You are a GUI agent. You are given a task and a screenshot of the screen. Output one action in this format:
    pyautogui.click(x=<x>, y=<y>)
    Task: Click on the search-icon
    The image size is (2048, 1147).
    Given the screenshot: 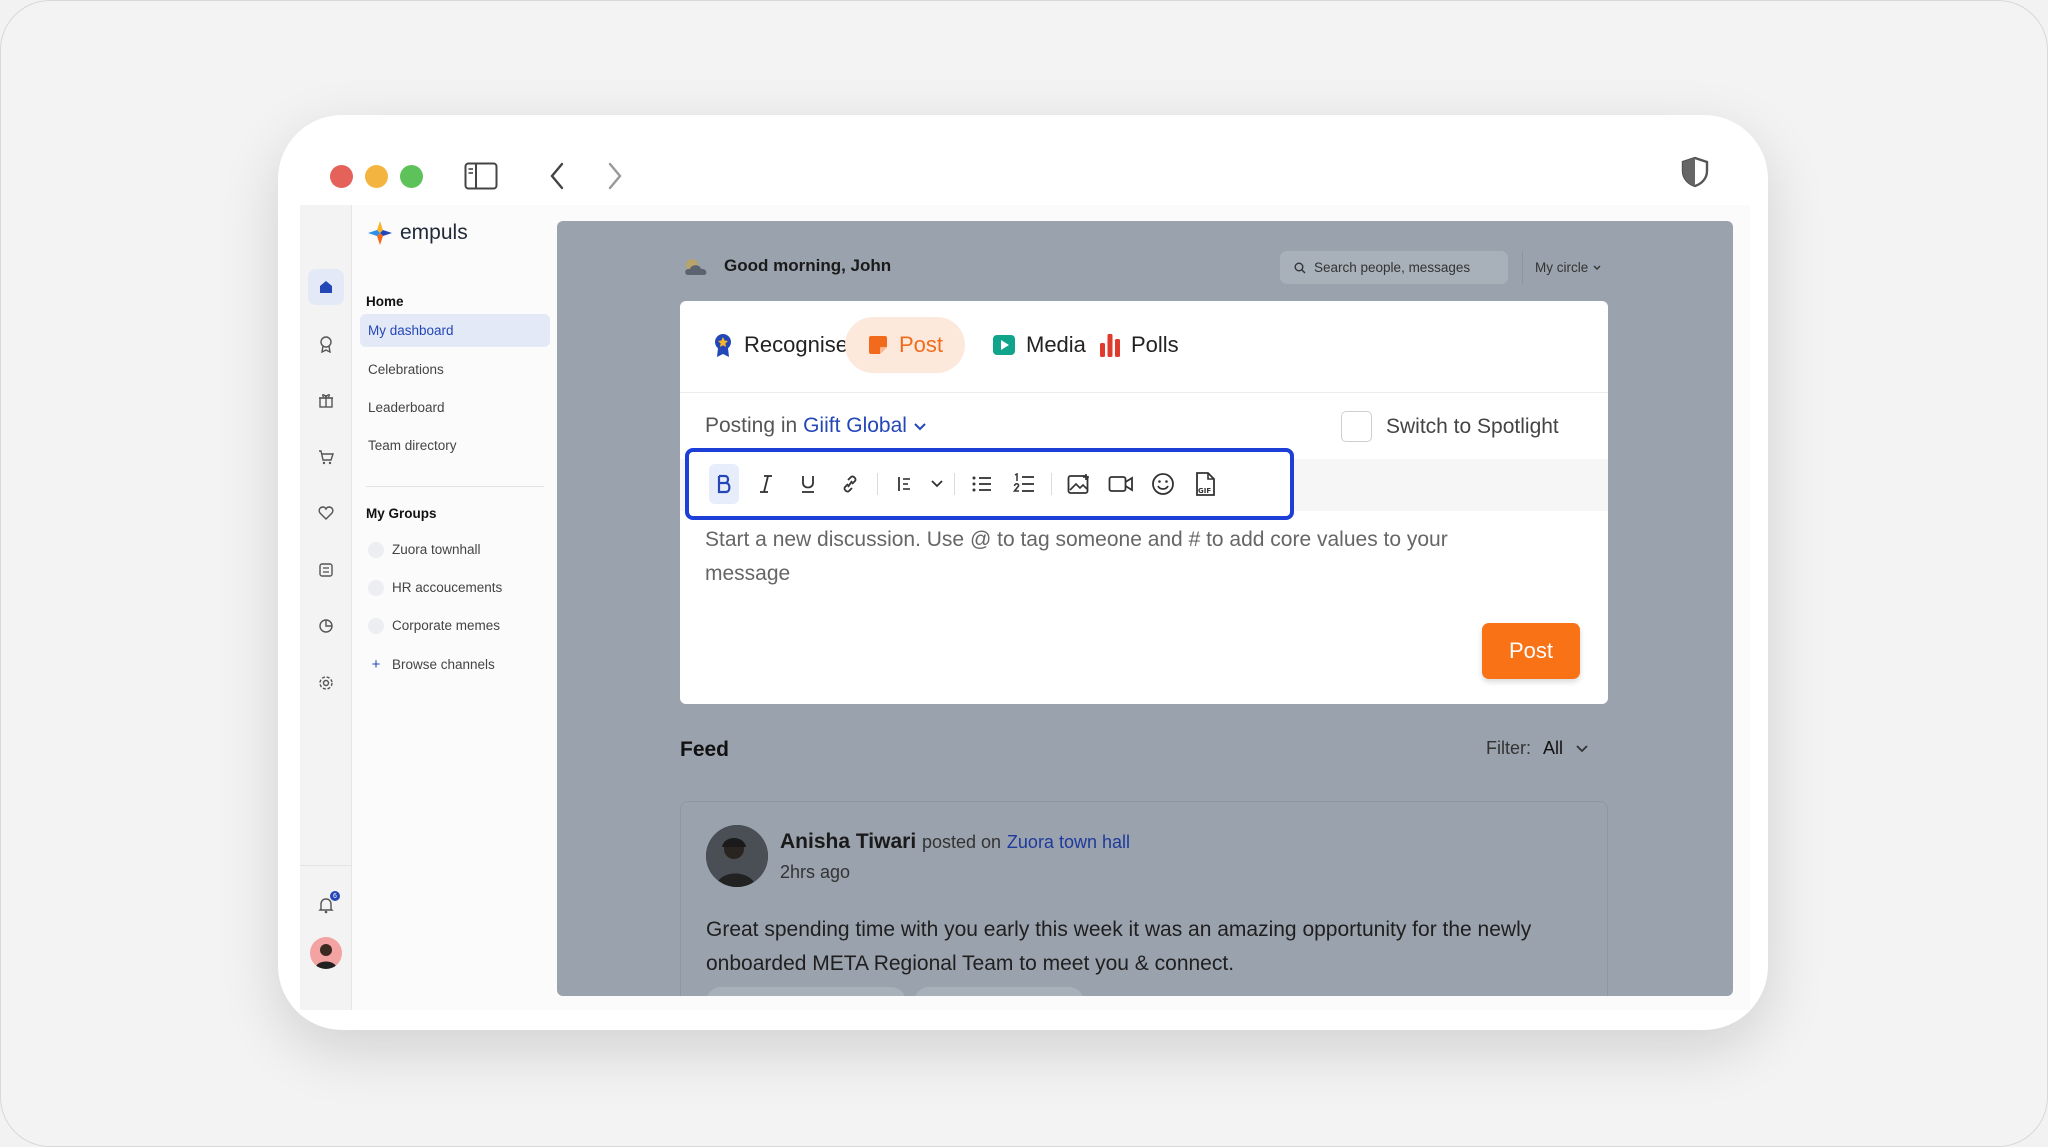 What is the action you would take?
    pyautogui.click(x=1300, y=267)
    